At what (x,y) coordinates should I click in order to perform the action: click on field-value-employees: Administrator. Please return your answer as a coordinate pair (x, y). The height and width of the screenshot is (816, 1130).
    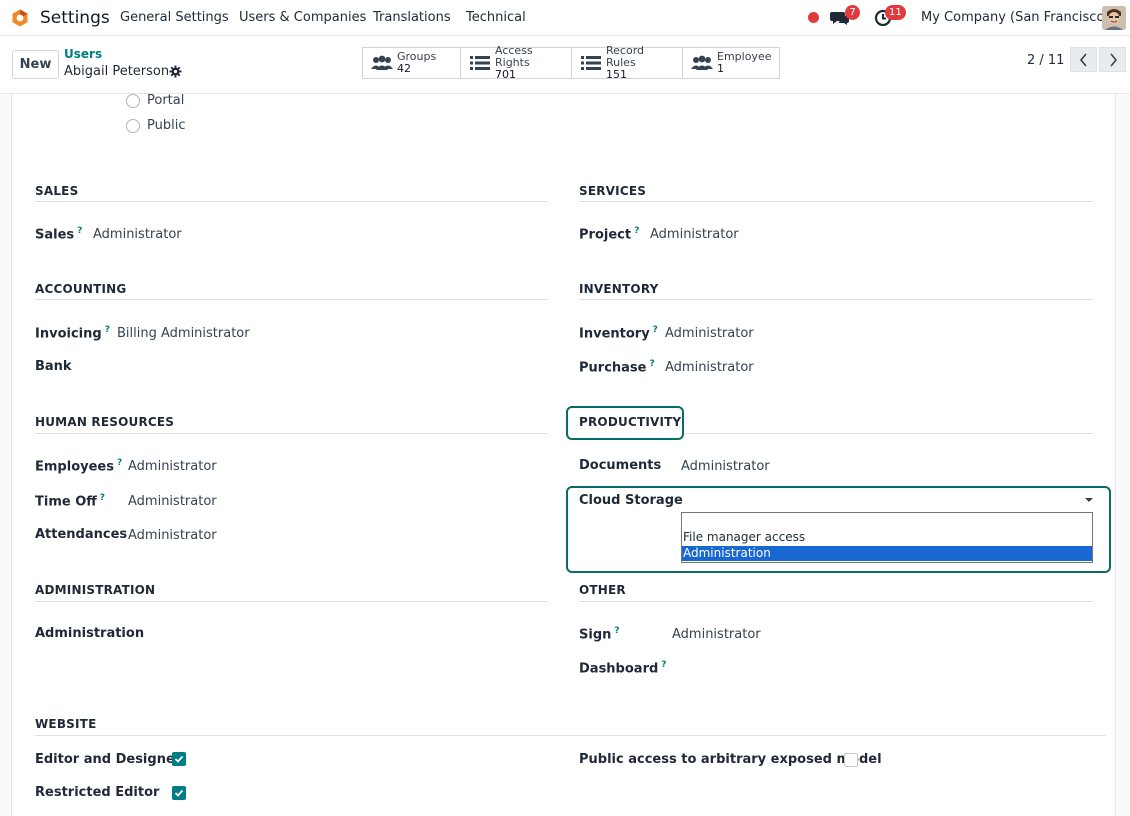
    Looking at the image, I should click on (172, 466).